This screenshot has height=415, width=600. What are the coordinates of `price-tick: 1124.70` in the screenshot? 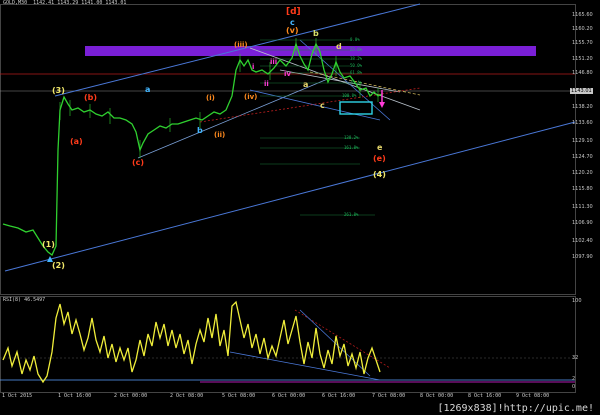 It's located at (582, 157).